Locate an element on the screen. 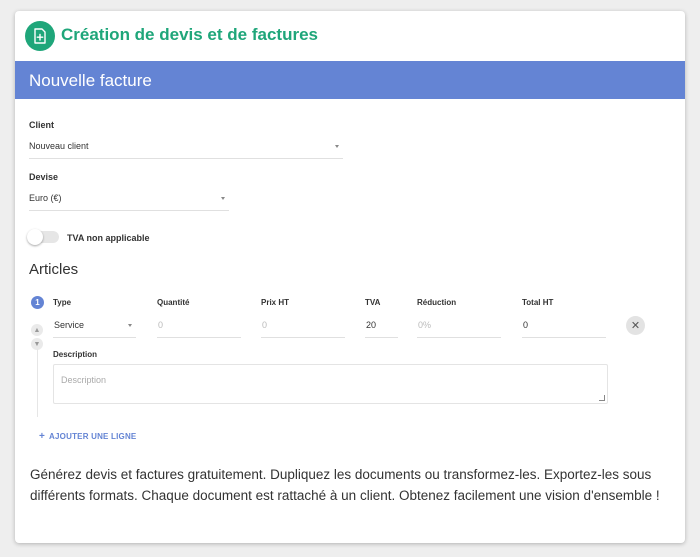  description-placeholder: Description is located at coordinates (84, 380).